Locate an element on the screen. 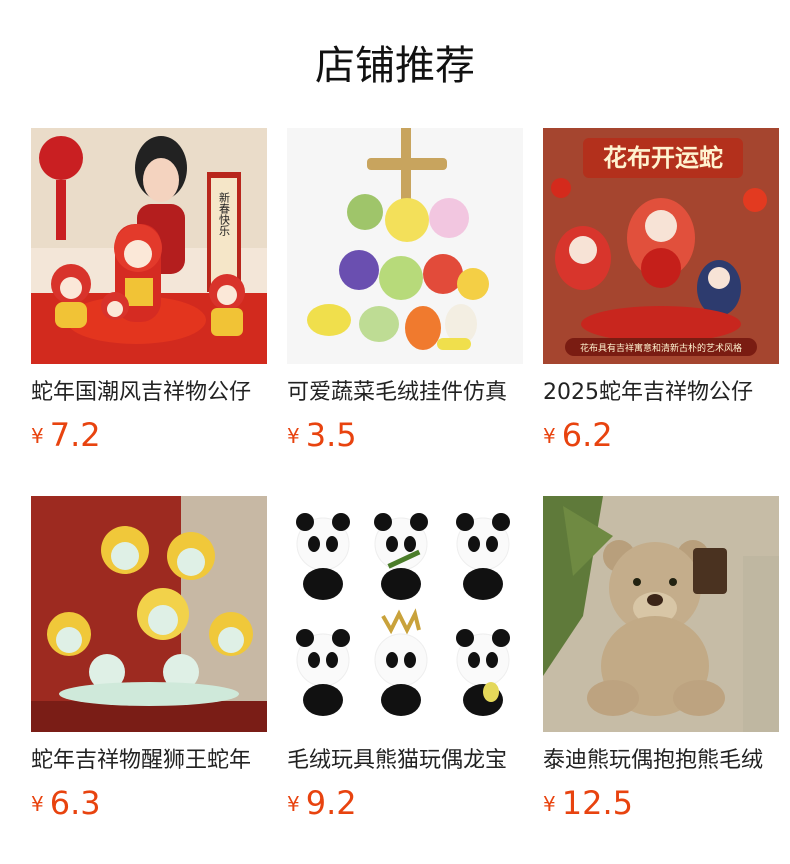  product-price: ¥12.5 is located at coordinates (661, 803).